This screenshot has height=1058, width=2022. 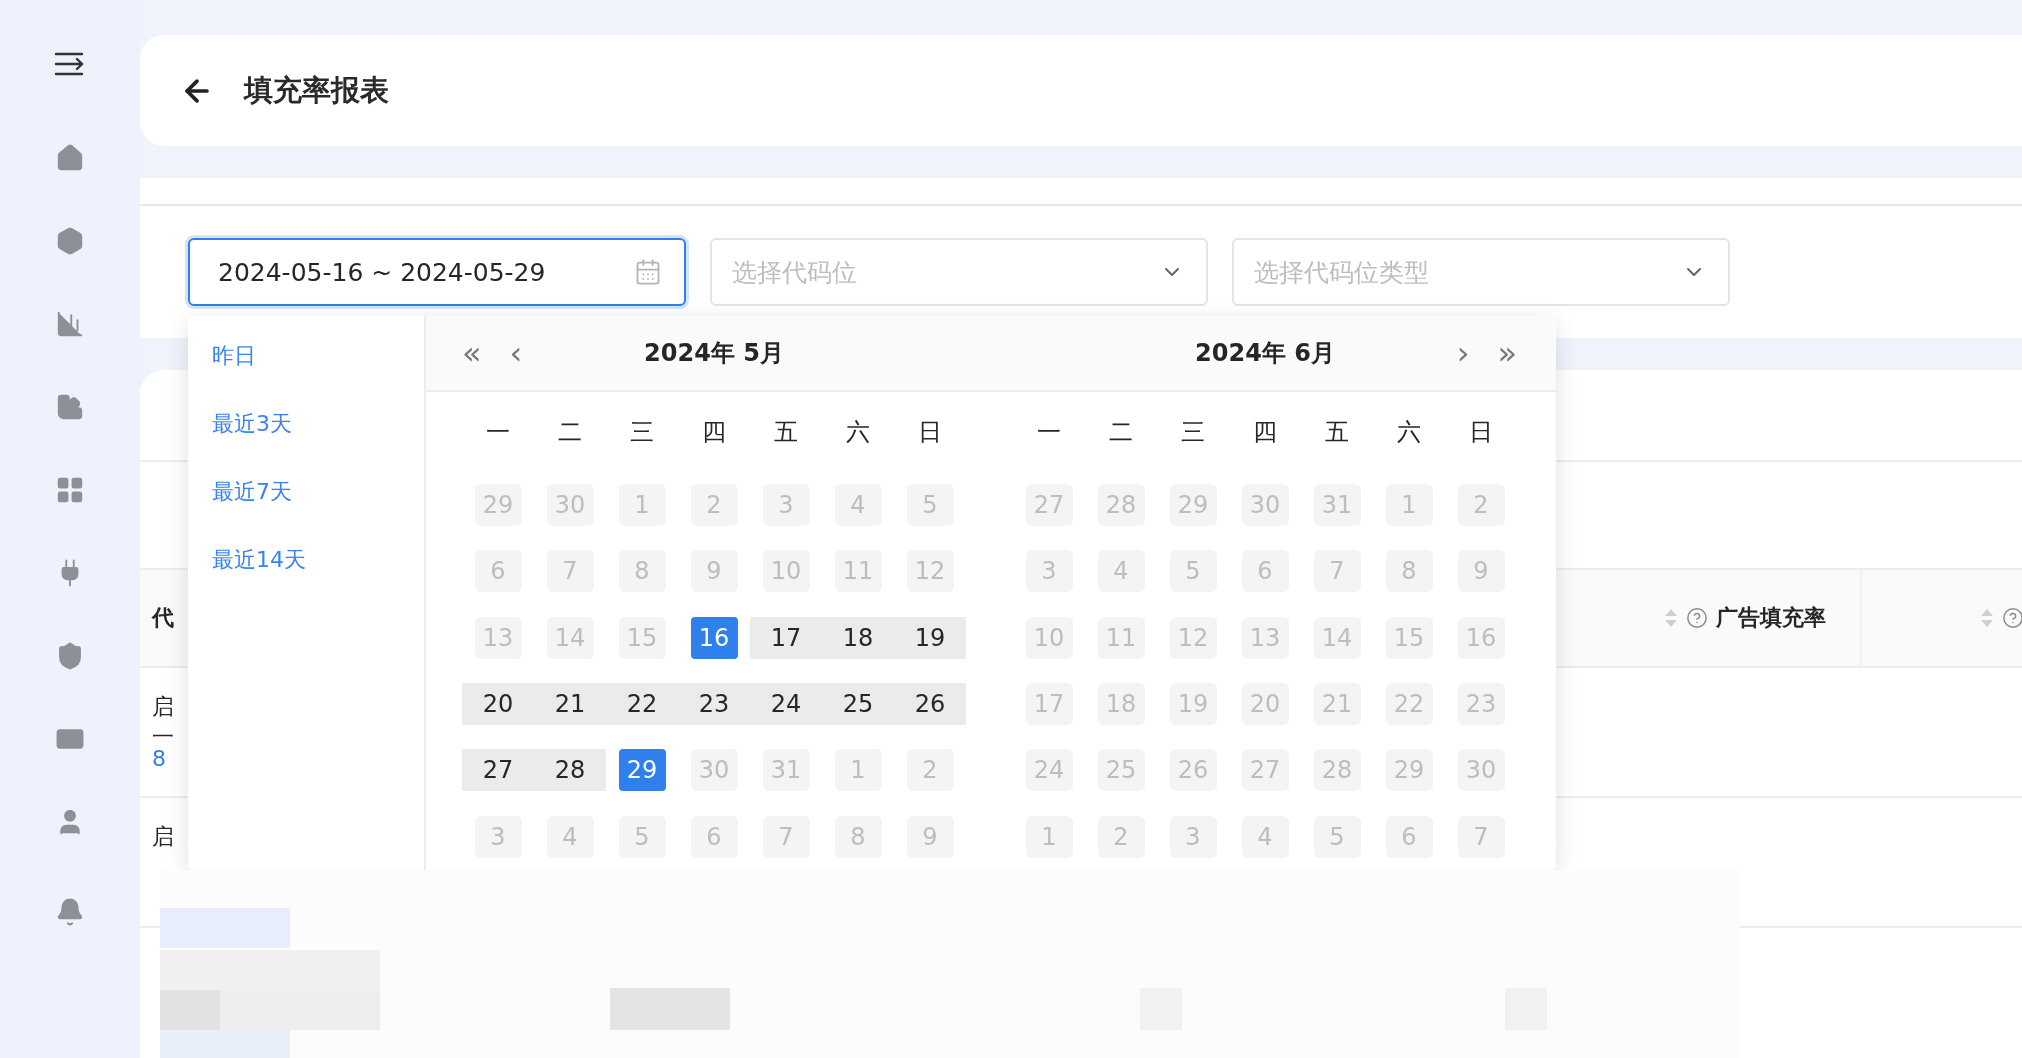 I want to click on date-preset-link: 最近7天, so click(x=252, y=492).